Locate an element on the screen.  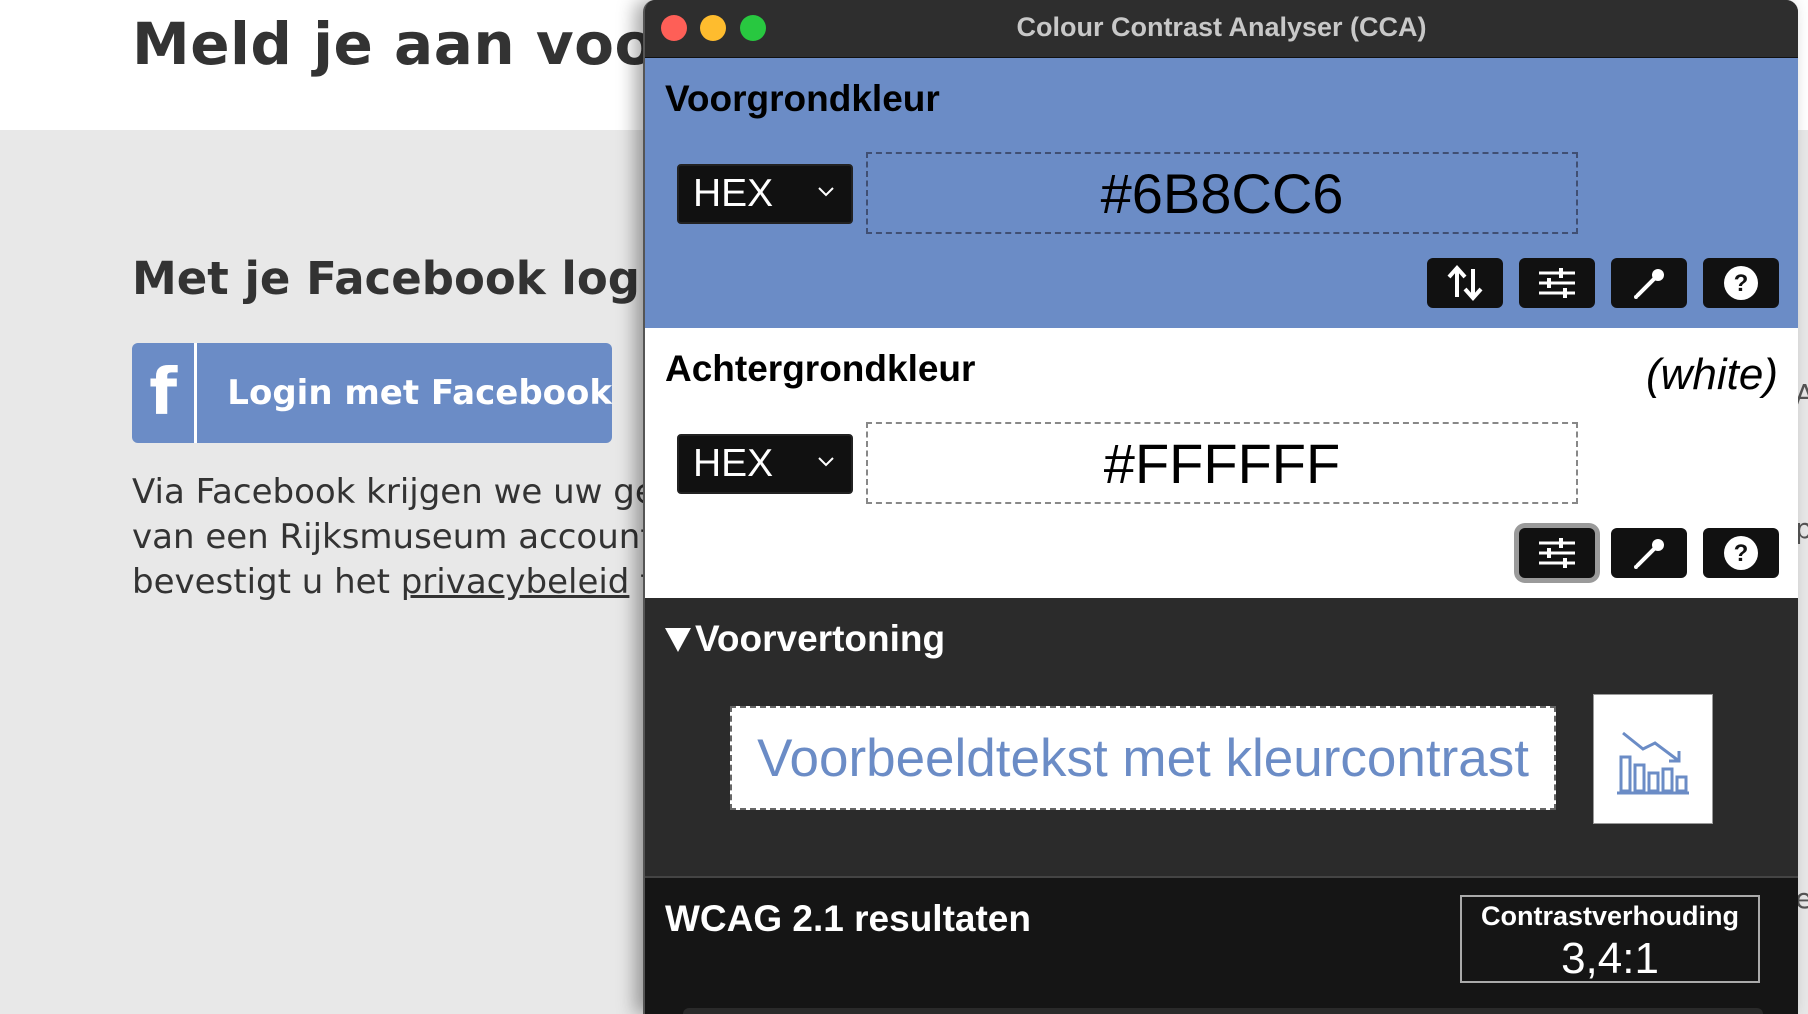
background-adjust-button is located at coordinates (1557, 553).